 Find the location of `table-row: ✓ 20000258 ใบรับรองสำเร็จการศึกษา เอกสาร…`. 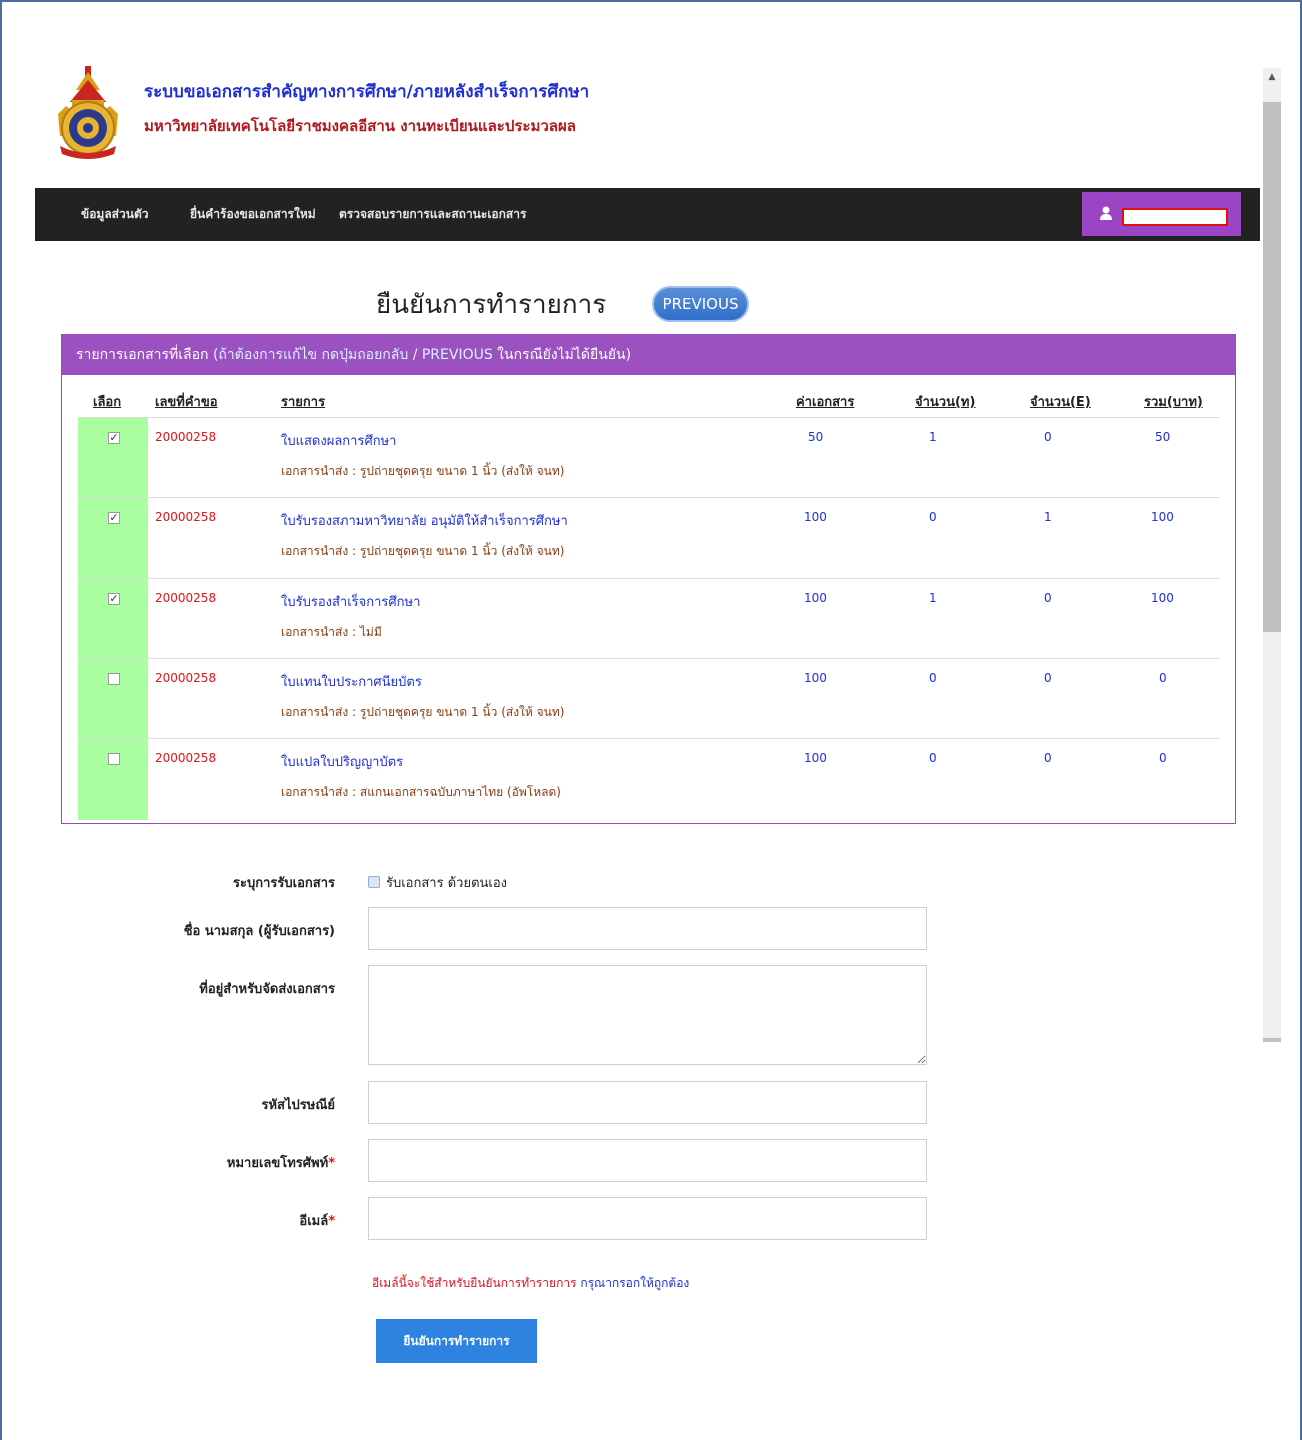

table-row: ✓ 20000258 ใบรับรองสำเร็จการศึกษา เอกสาร… is located at coordinates (649, 618).